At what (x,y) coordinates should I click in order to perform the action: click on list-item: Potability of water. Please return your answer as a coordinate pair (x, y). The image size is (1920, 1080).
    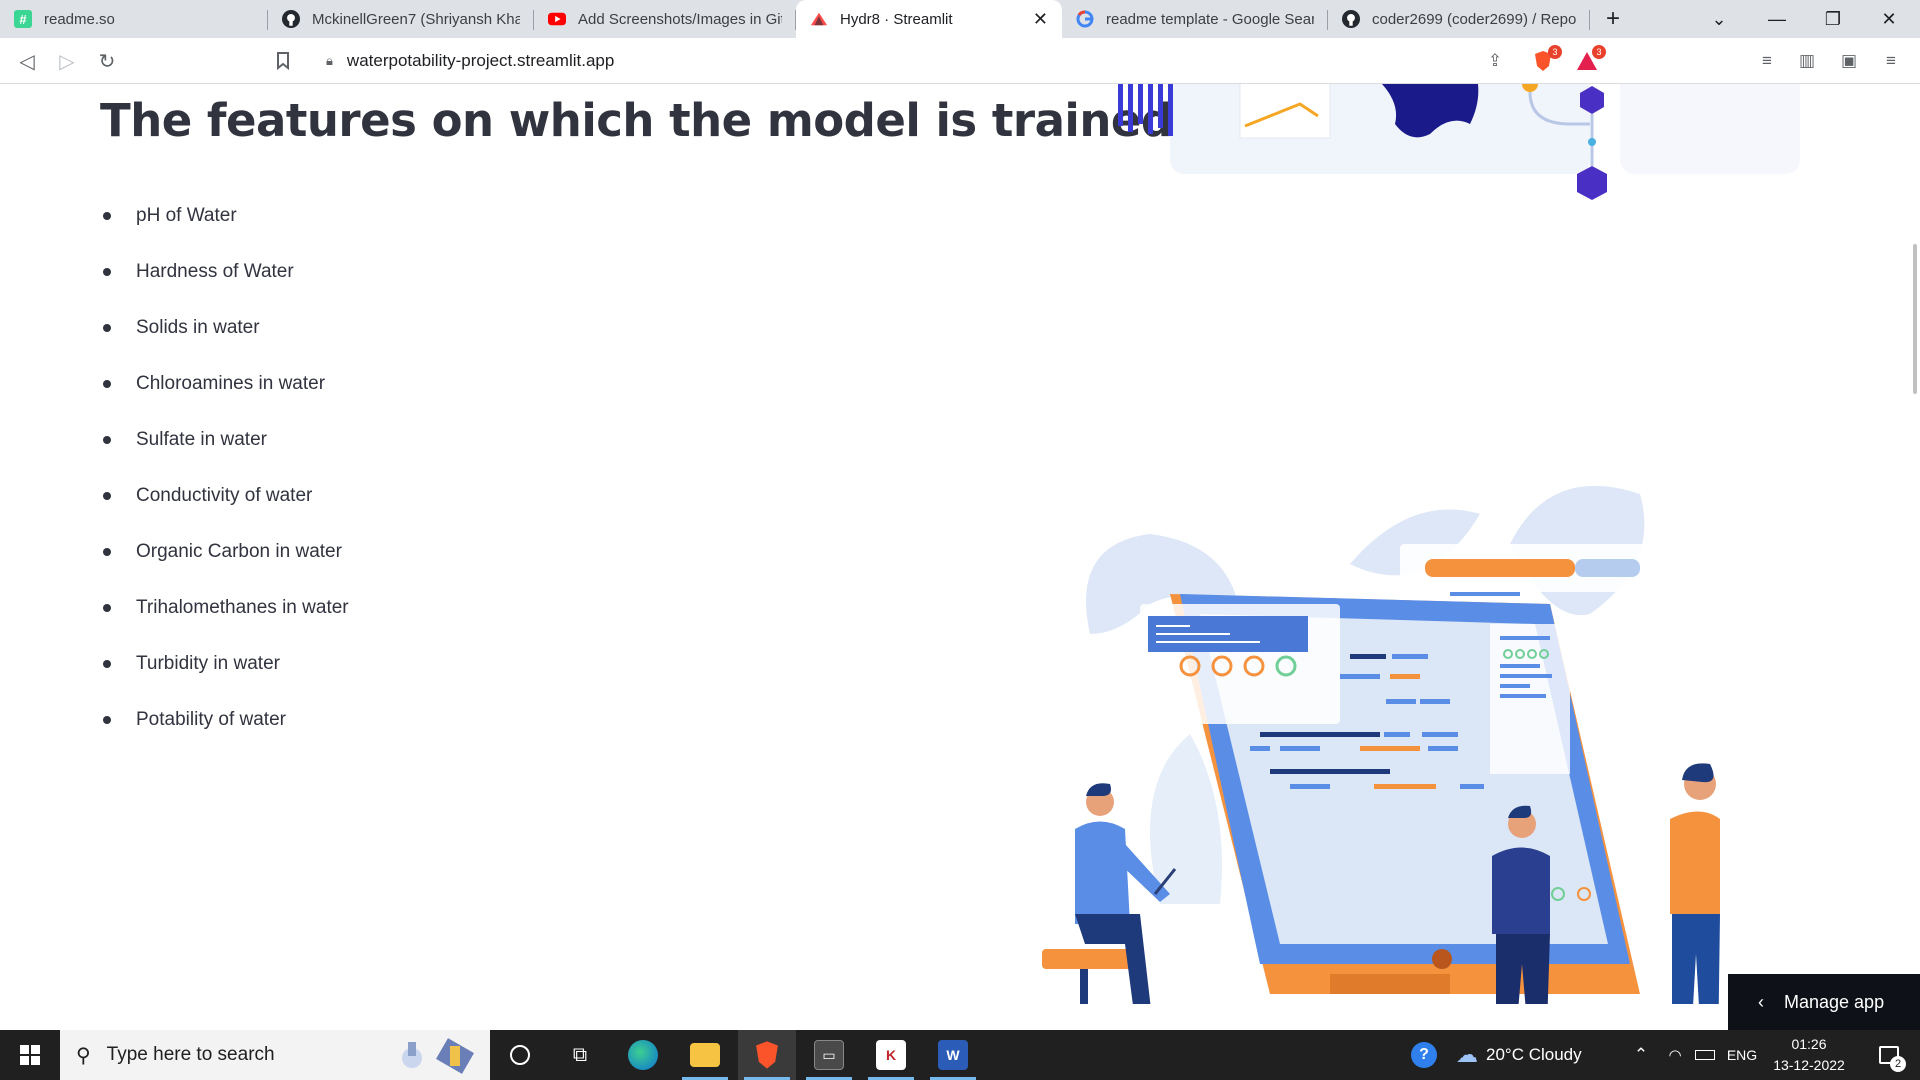
    Looking at the image, I should click on (226, 720).